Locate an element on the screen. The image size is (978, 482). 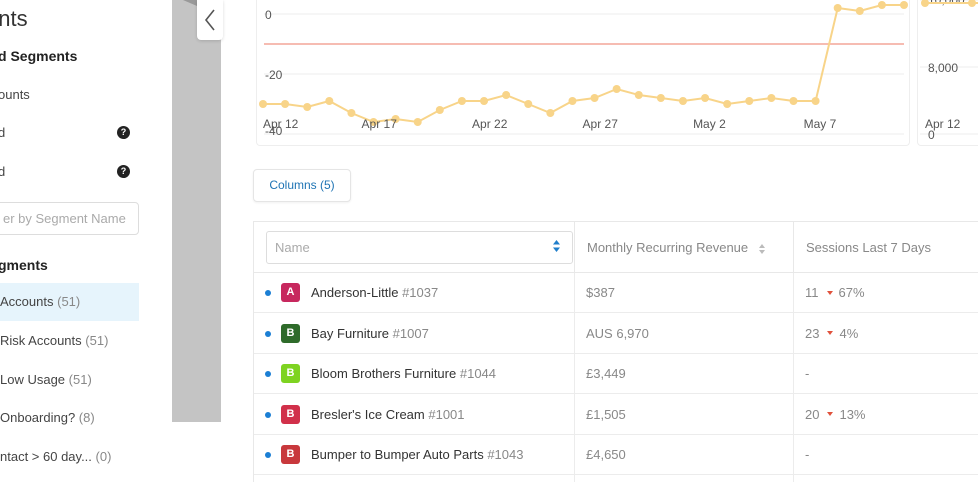
chevron-left-icon is located at coordinates (209, 20).